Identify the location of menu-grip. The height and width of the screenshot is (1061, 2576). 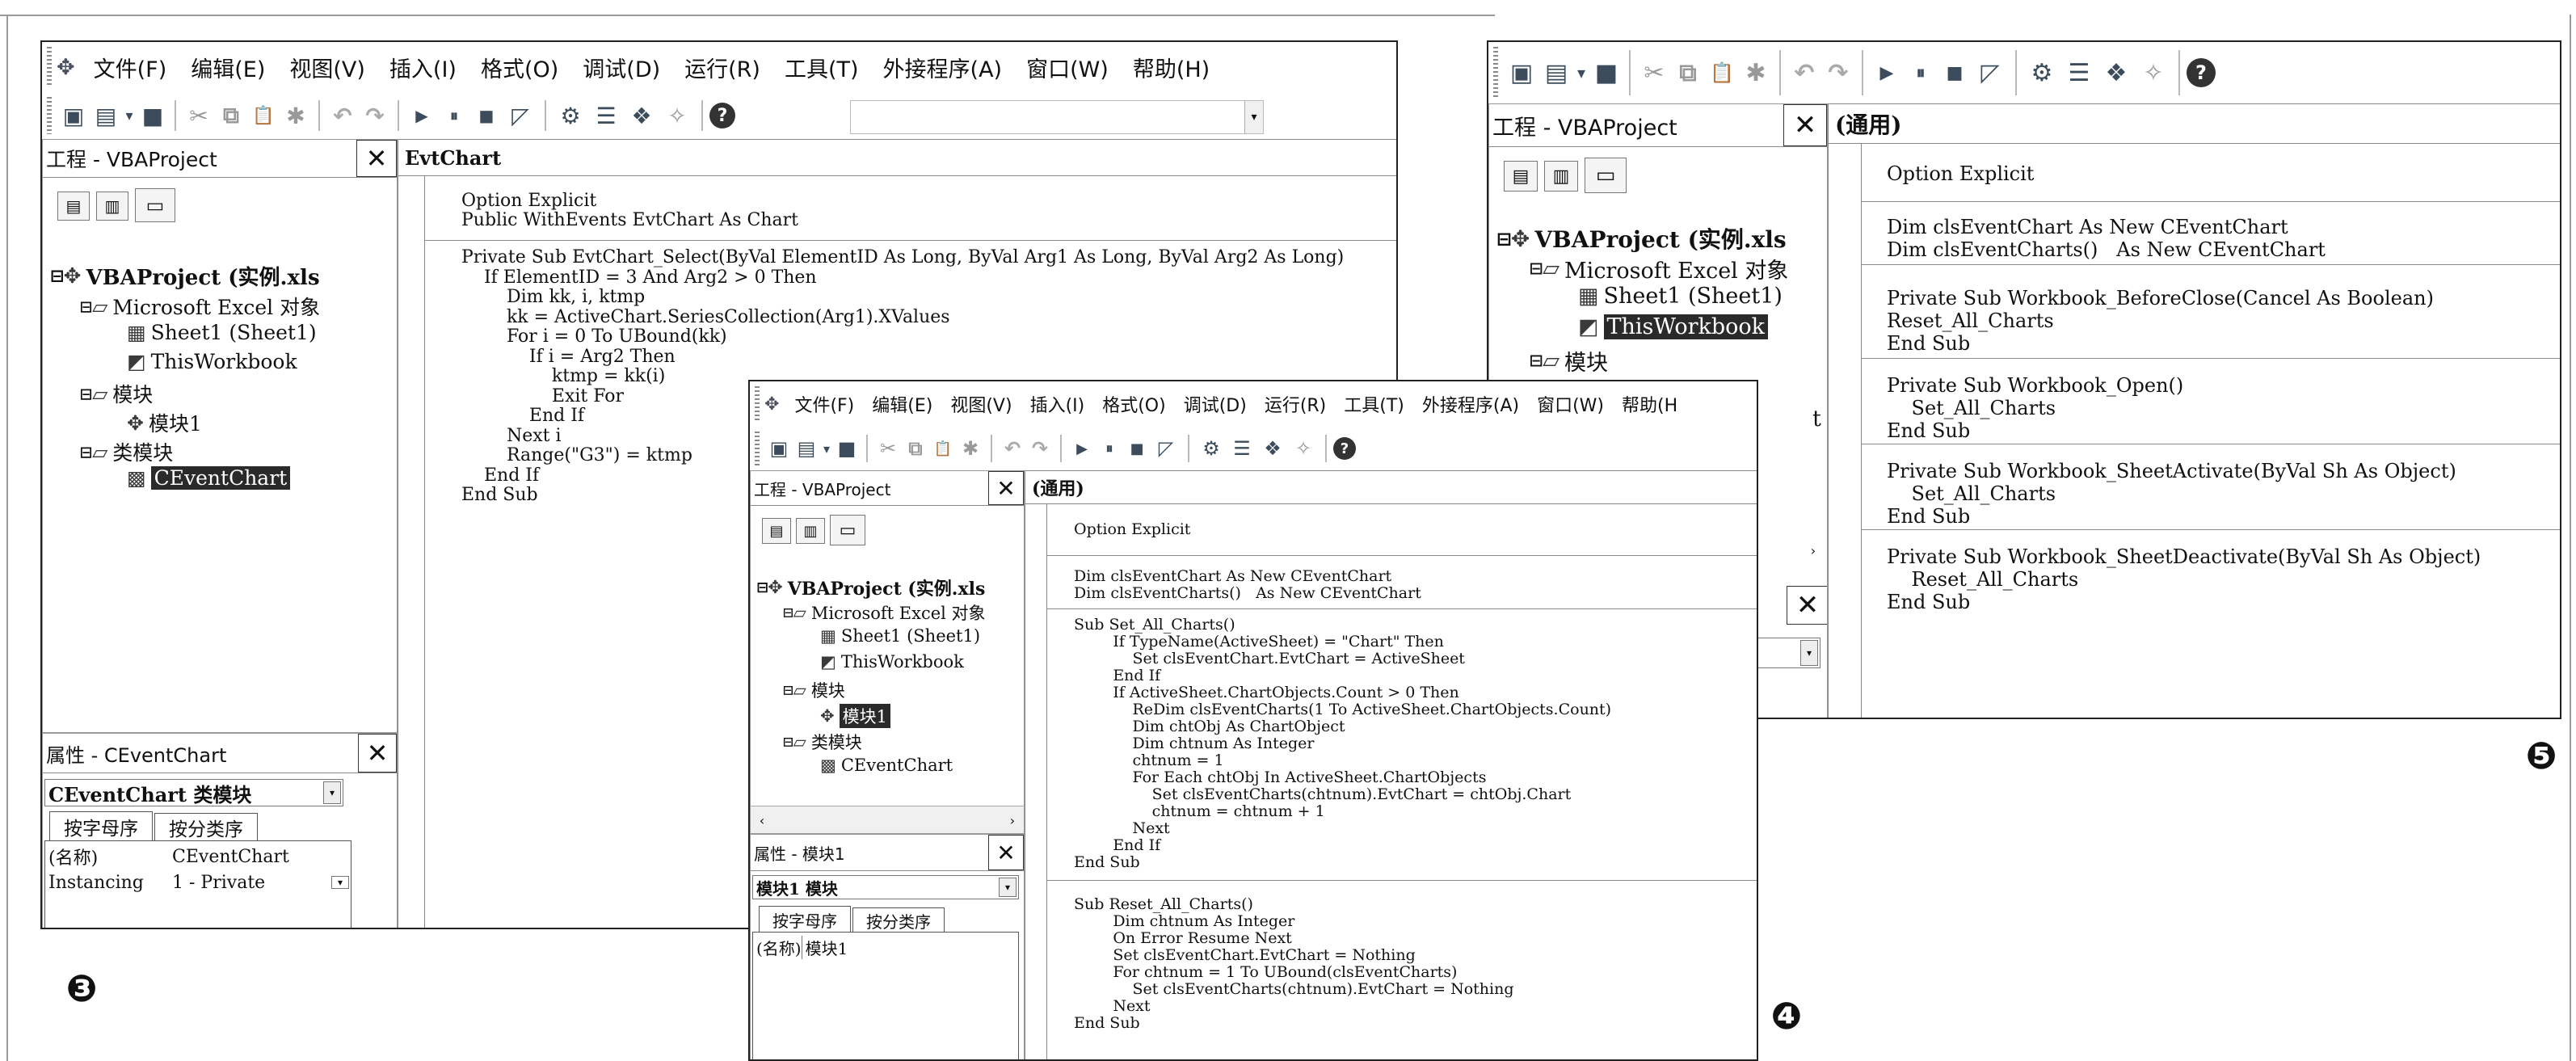
(757, 404).